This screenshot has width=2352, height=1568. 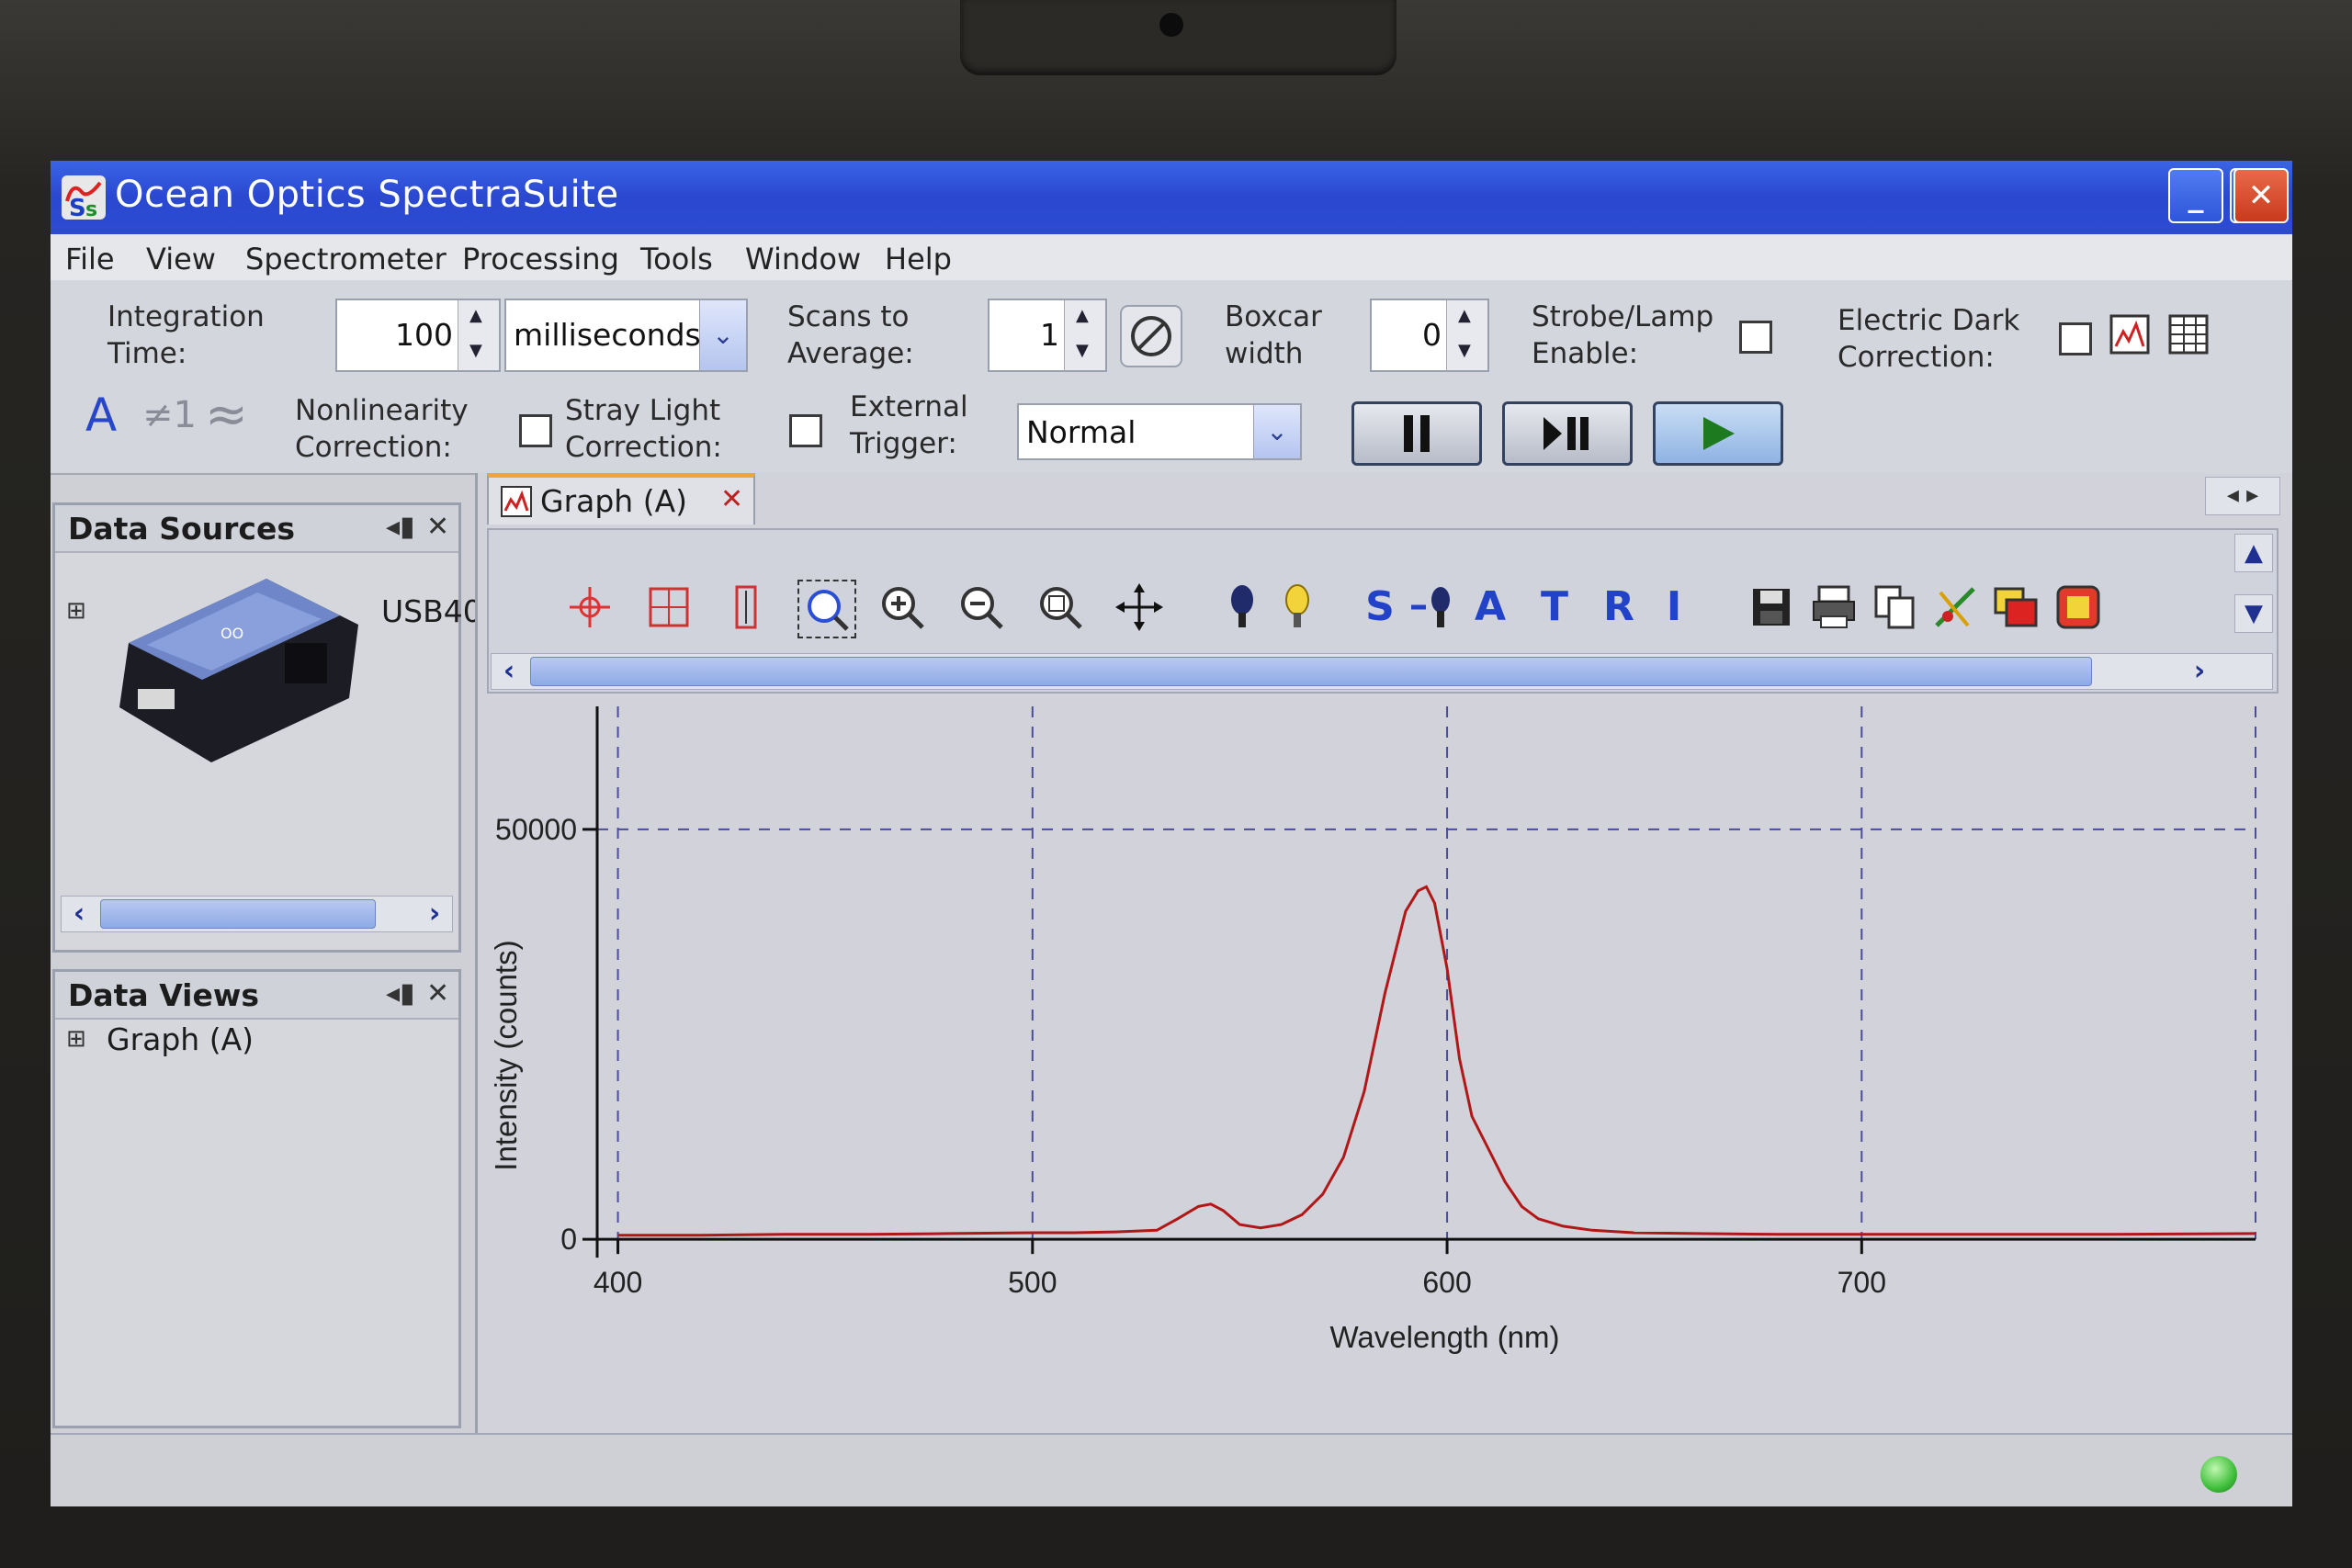 I want to click on smoothing-icon: ≈, so click(x=226, y=415).